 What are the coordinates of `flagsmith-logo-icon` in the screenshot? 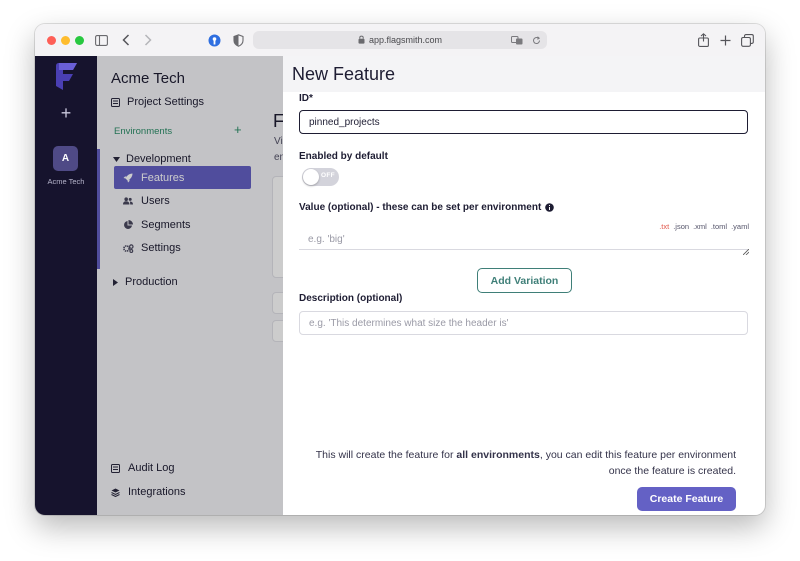 It's located at (66, 79).